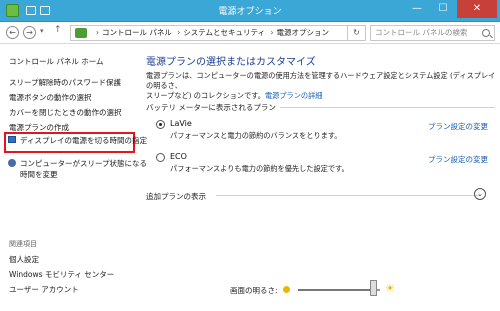  What do you see at coordinates (486, 33) in the screenshot?
I see `search-icon` at bounding box center [486, 33].